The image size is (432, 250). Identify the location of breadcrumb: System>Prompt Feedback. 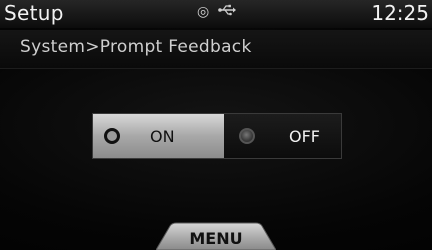
(136, 47).